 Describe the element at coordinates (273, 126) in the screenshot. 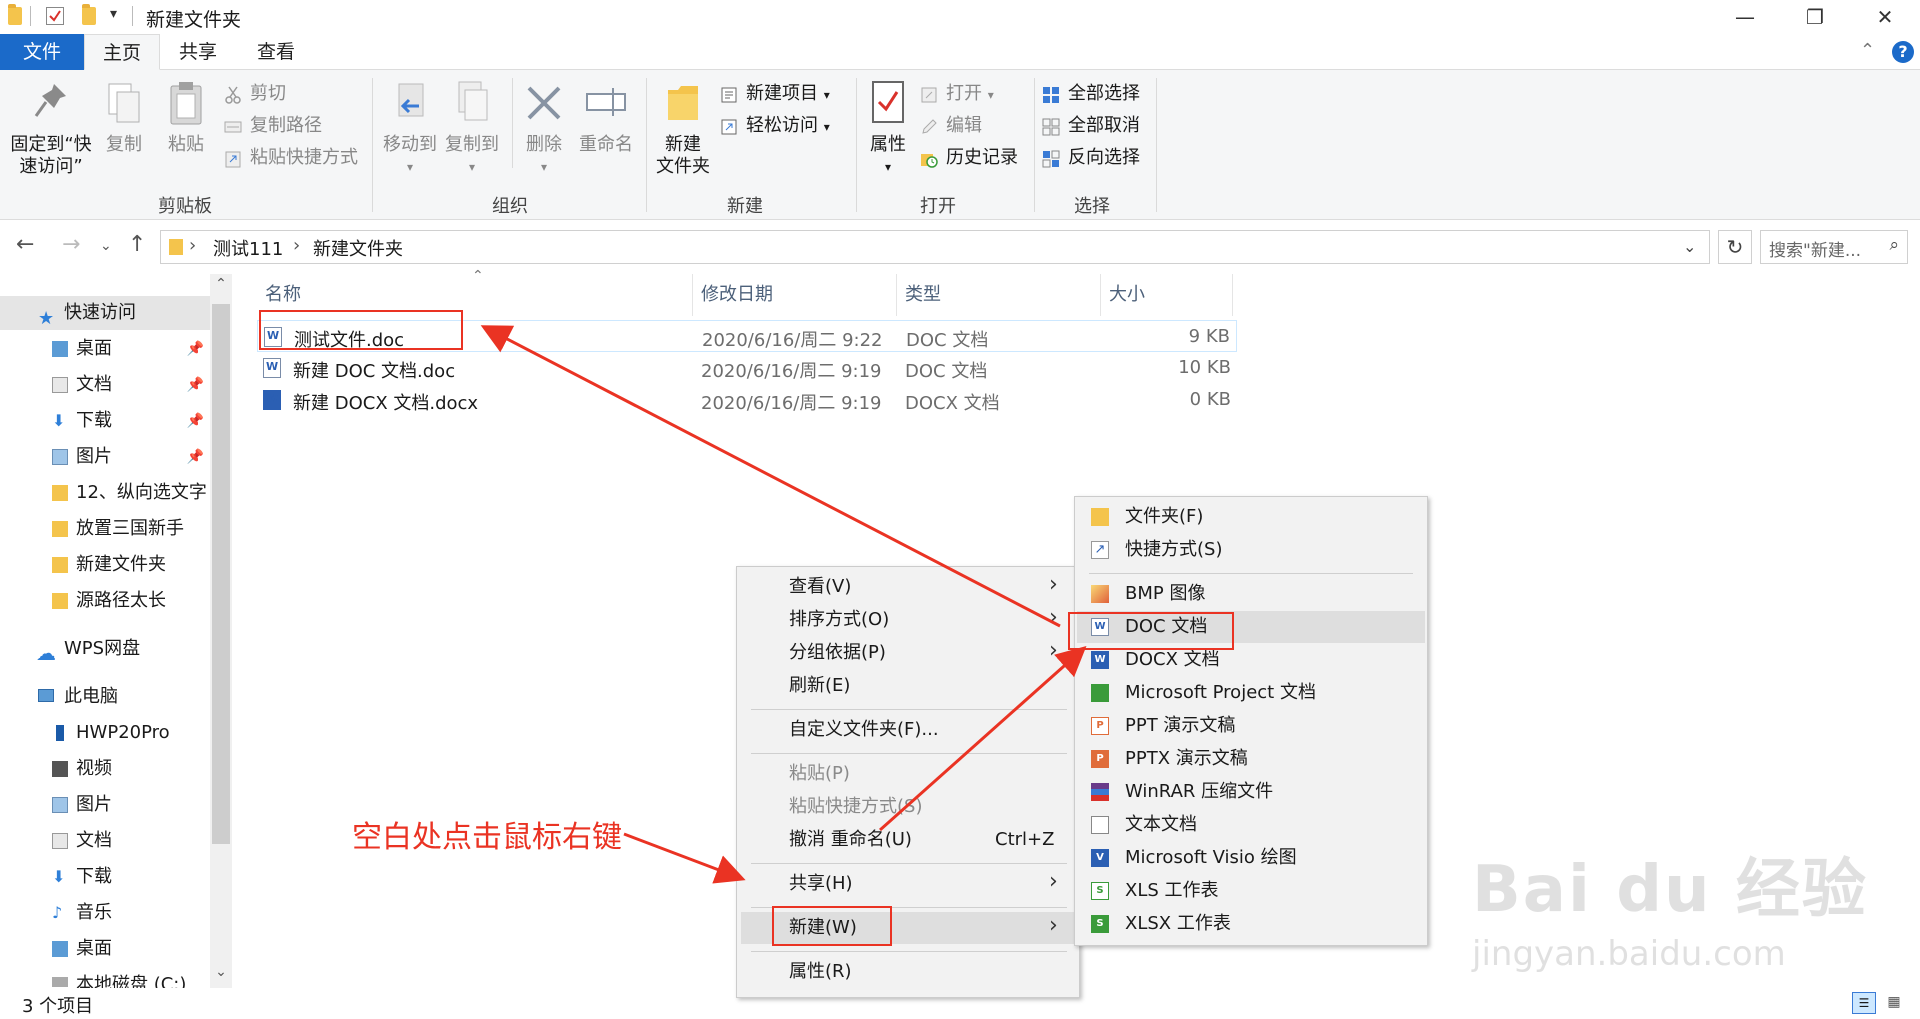

I see `copy-path-button: 复制路径` at that location.